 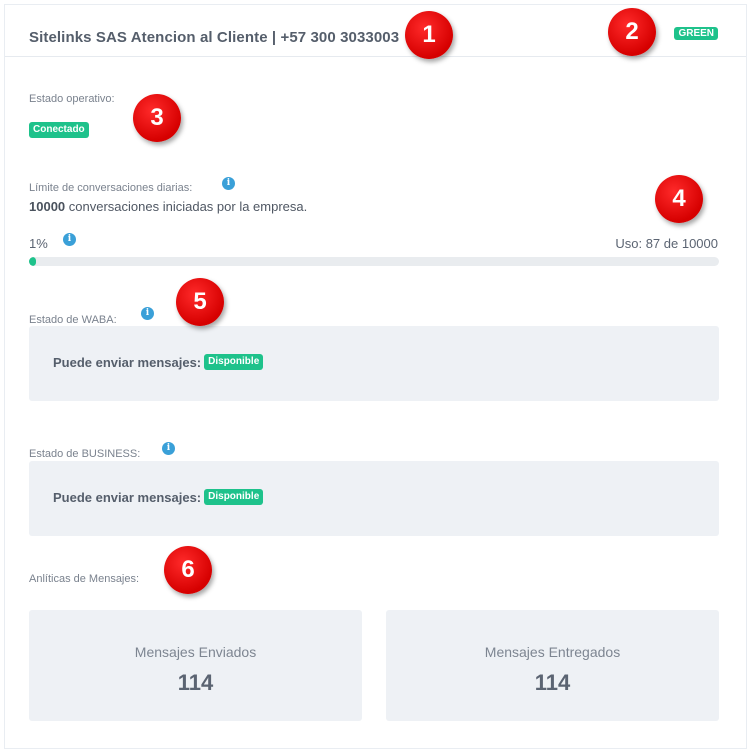 What do you see at coordinates (84, 579) in the screenshot?
I see `analytics-label: Anlíticas de Mensajes:` at bounding box center [84, 579].